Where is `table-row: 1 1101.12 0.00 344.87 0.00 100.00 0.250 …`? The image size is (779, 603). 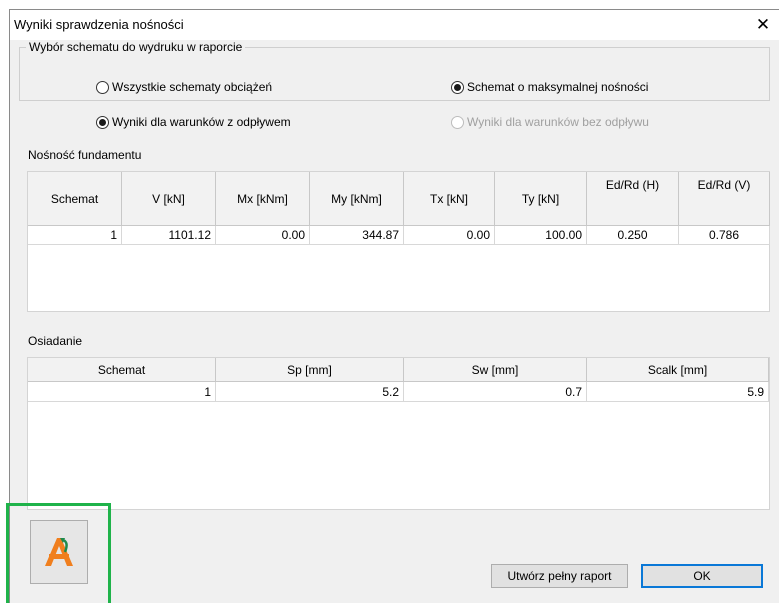
table-row: 1 1101.12 0.00 344.87 0.00 100.00 0.250 … is located at coordinates (399, 235).